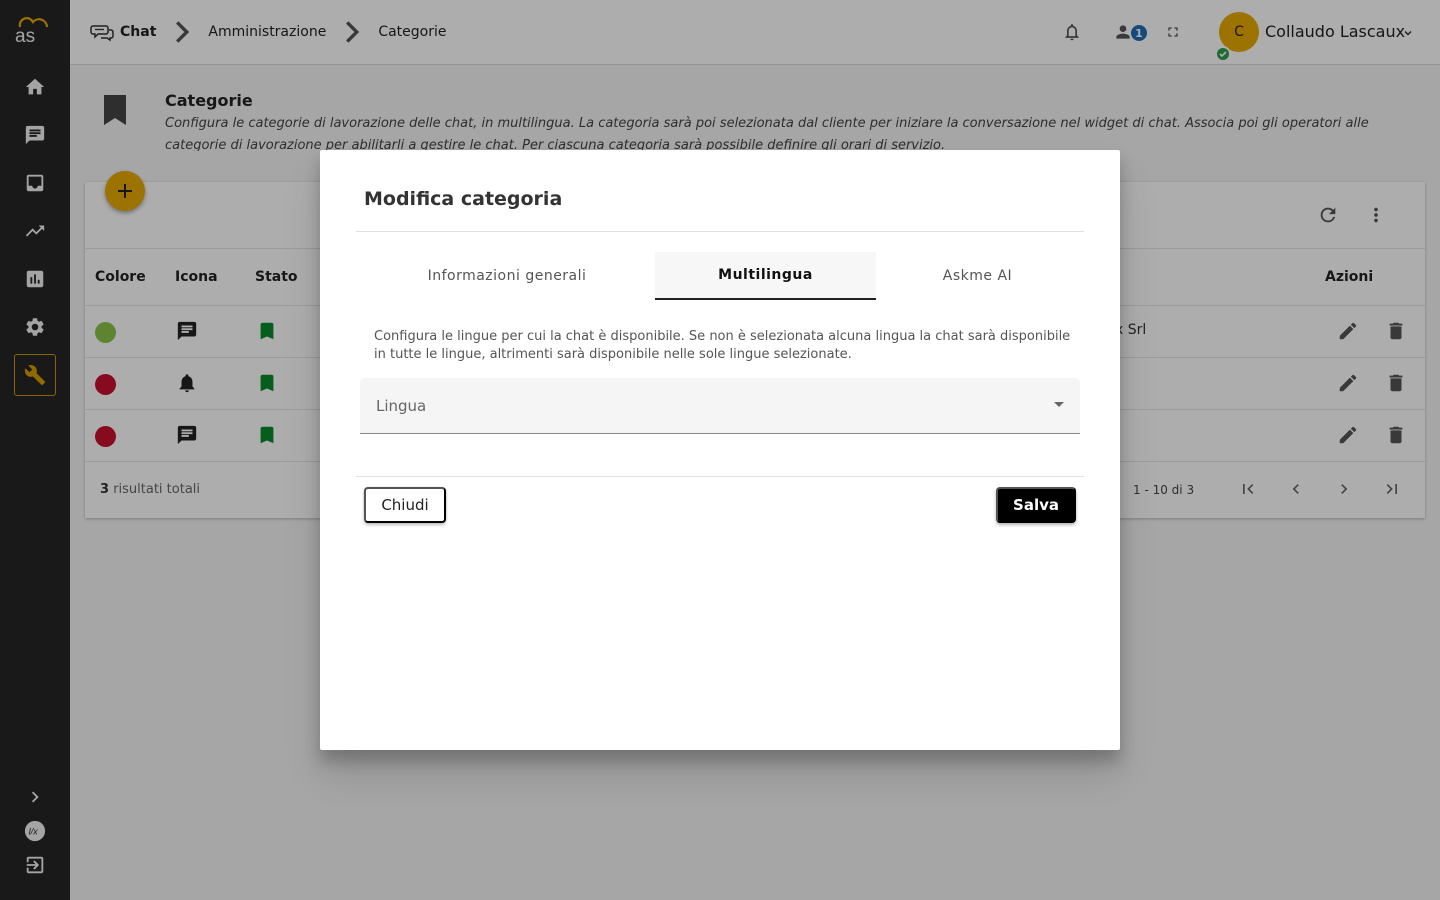 This screenshot has width=1440, height=900. What do you see at coordinates (405, 505) in the screenshot?
I see `close-button: Chiudi` at bounding box center [405, 505].